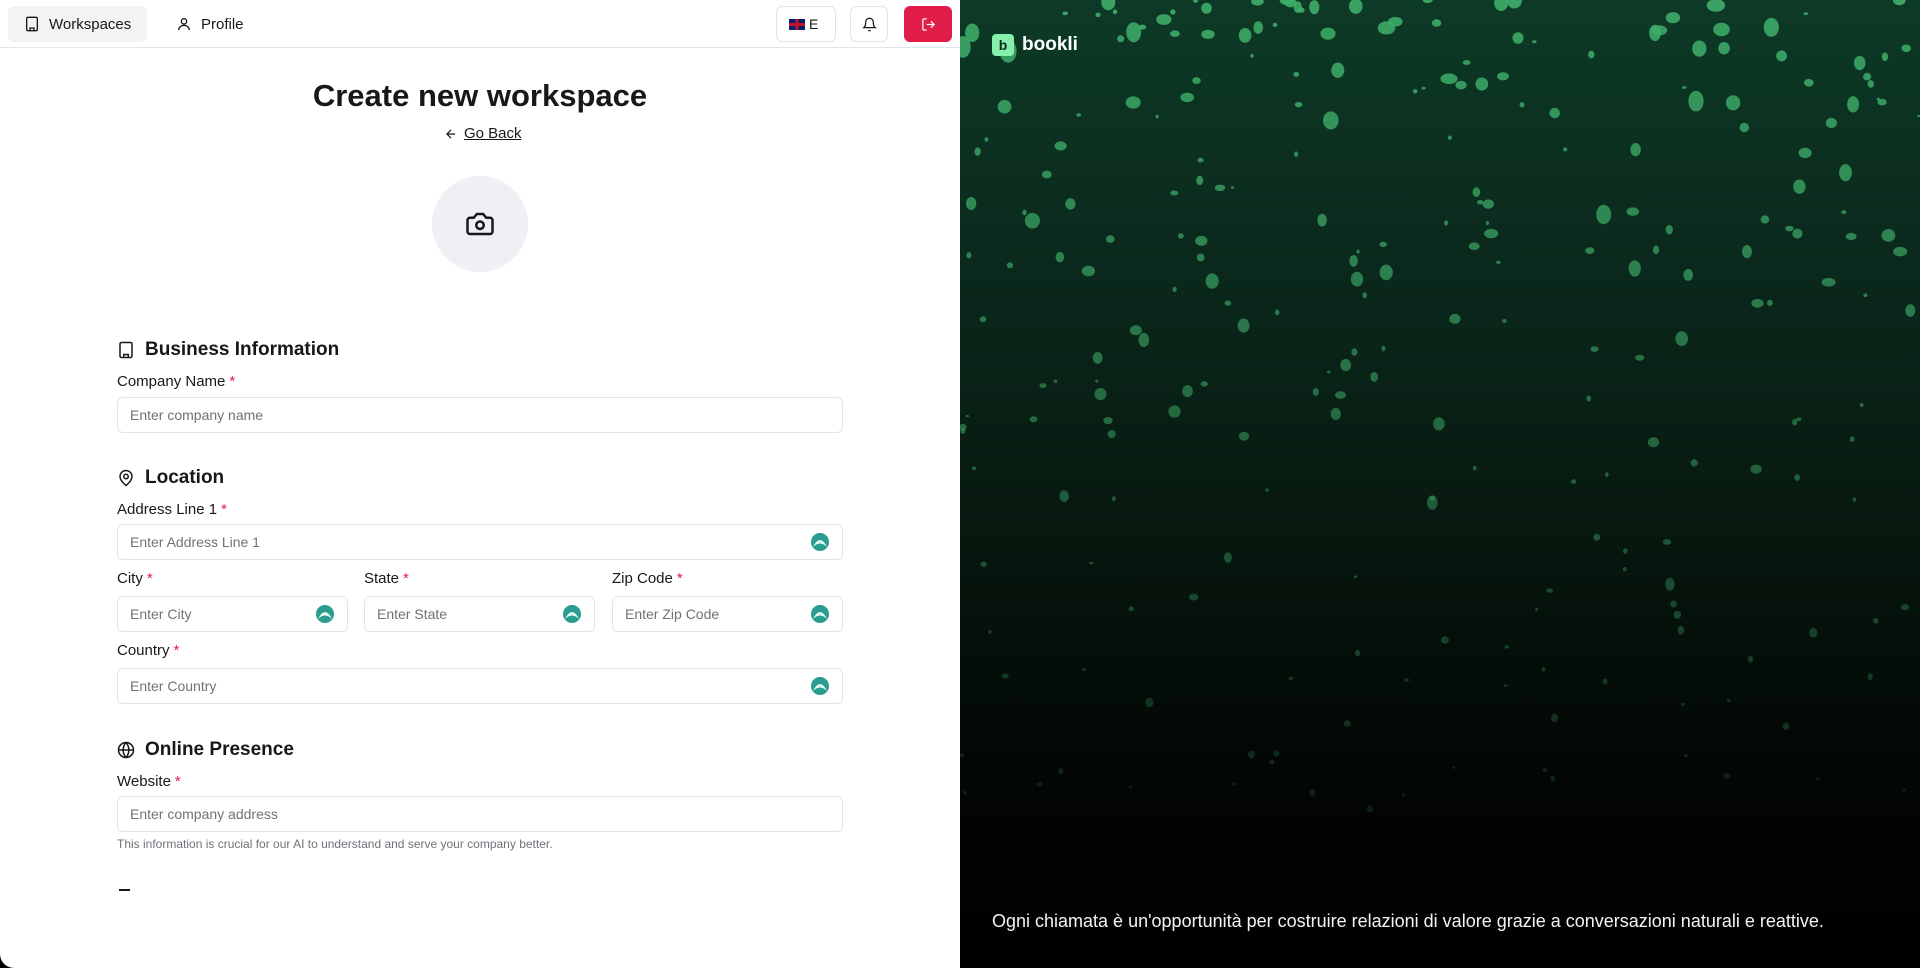 This screenshot has width=1920, height=968. Describe the element at coordinates (210, 24) in the screenshot. I see `profile-tab: Profile` at that location.